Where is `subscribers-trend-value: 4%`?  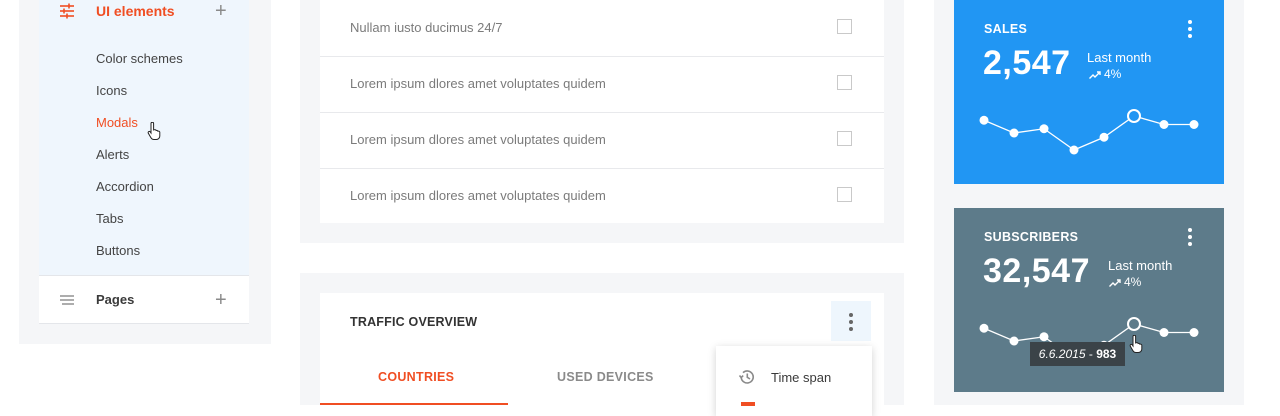 subscribers-trend-value: 4% is located at coordinates (1133, 282).